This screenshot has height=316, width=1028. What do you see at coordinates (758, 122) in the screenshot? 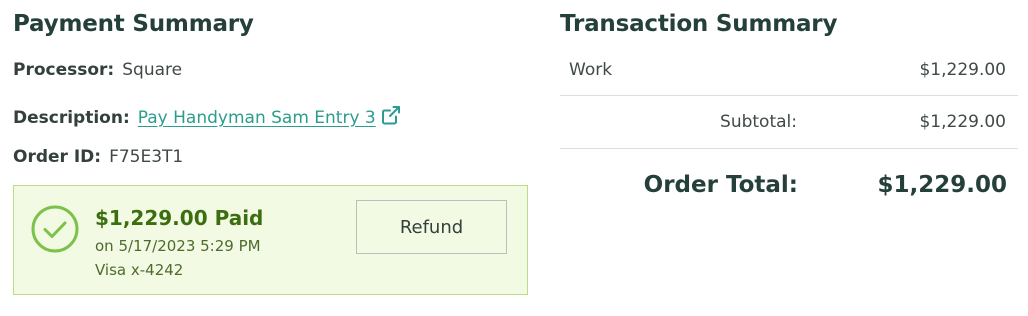
I see `subtotal-label: Subtotal:` at bounding box center [758, 122].